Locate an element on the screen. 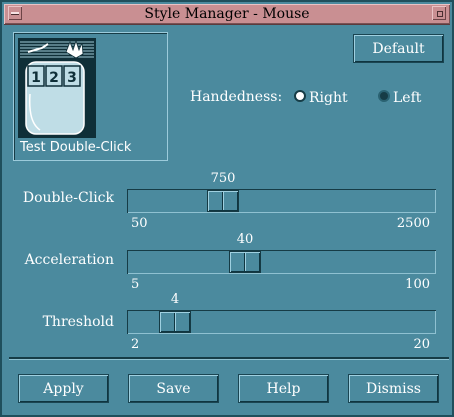 The image size is (454, 417). threshold-label: Threshold is located at coordinates (78, 322).